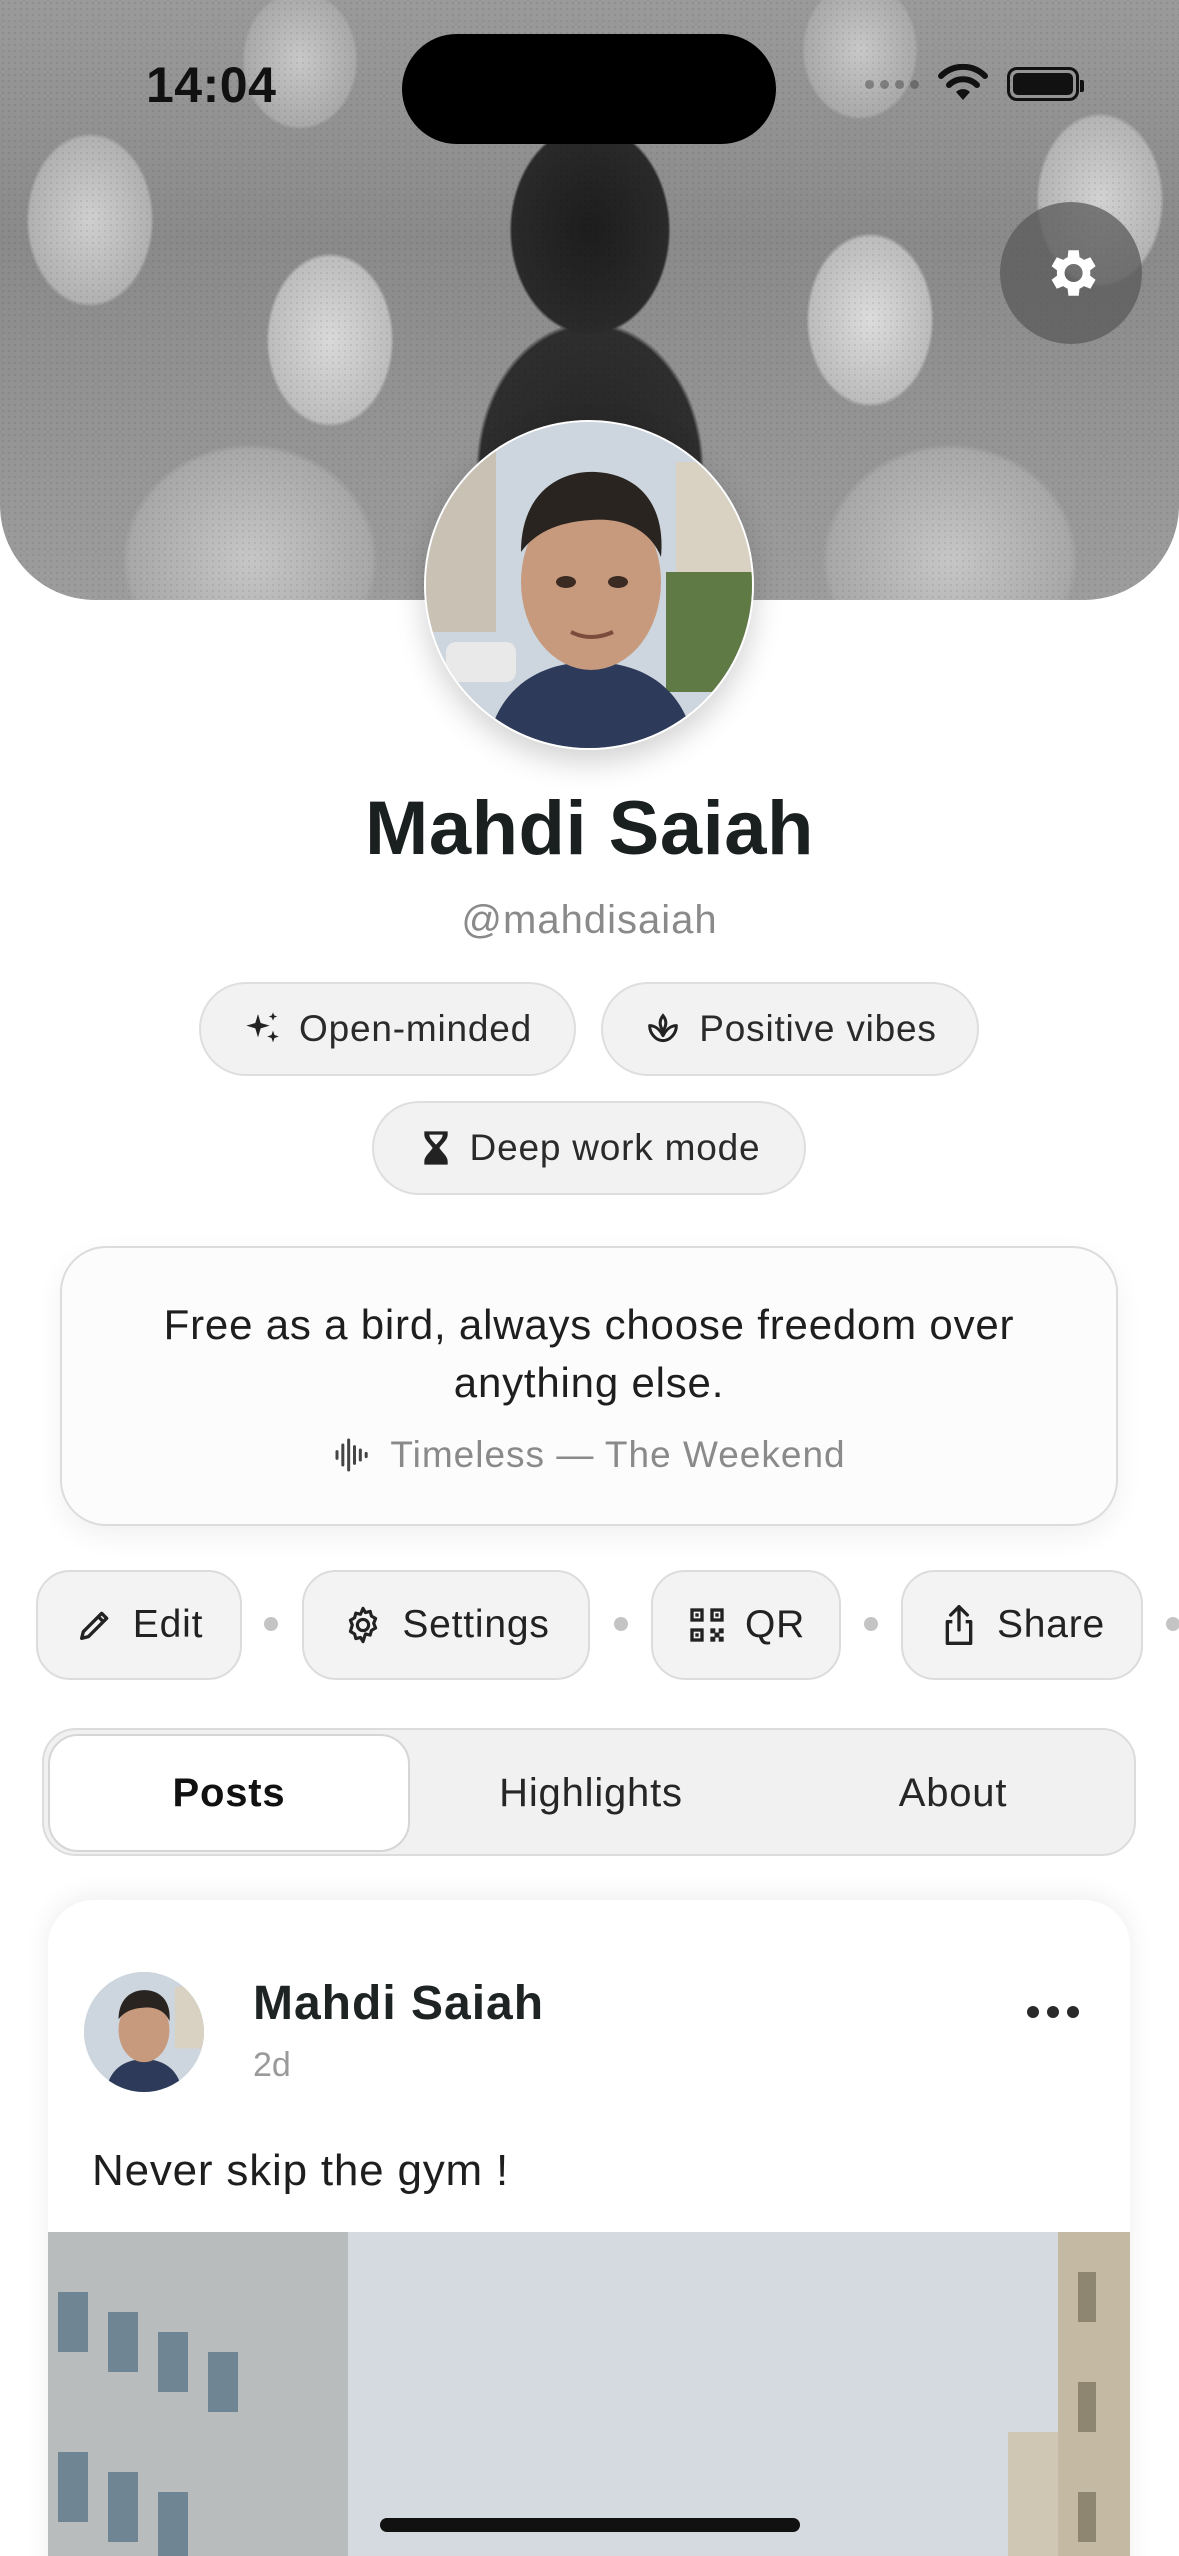 The height and width of the screenshot is (2556, 1179). I want to click on chip-label: Positive vibes, so click(818, 1028).